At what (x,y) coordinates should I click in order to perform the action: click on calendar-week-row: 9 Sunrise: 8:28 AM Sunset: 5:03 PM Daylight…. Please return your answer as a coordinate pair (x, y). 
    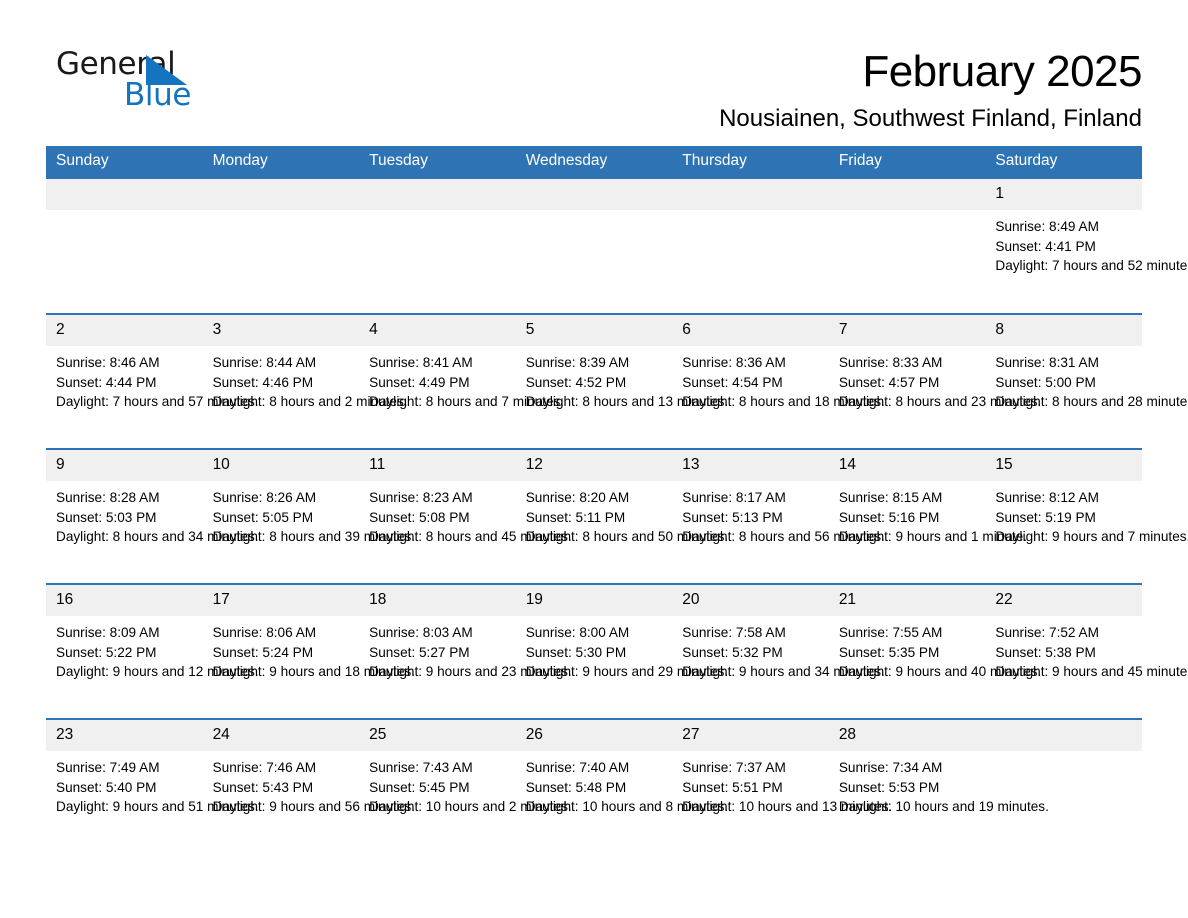
    Looking at the image, I should click on (617, 516).